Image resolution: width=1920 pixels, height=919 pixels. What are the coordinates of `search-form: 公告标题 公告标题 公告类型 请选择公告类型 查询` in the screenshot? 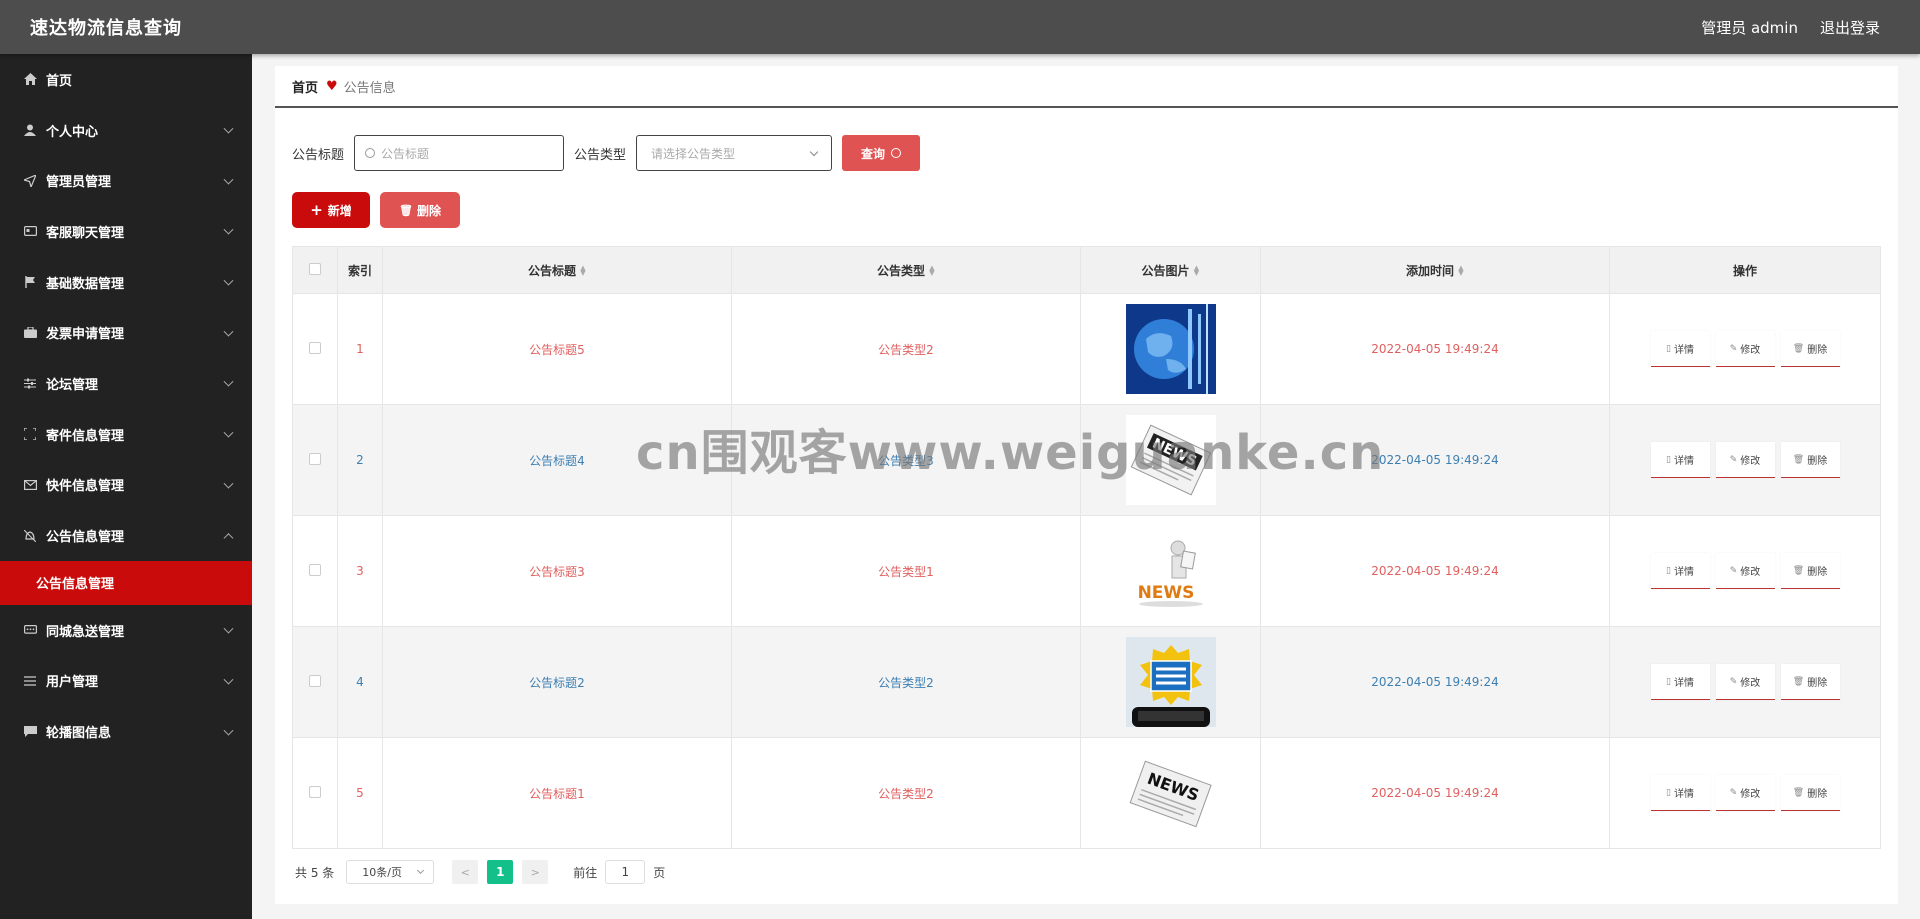 It's located at (606, 153).